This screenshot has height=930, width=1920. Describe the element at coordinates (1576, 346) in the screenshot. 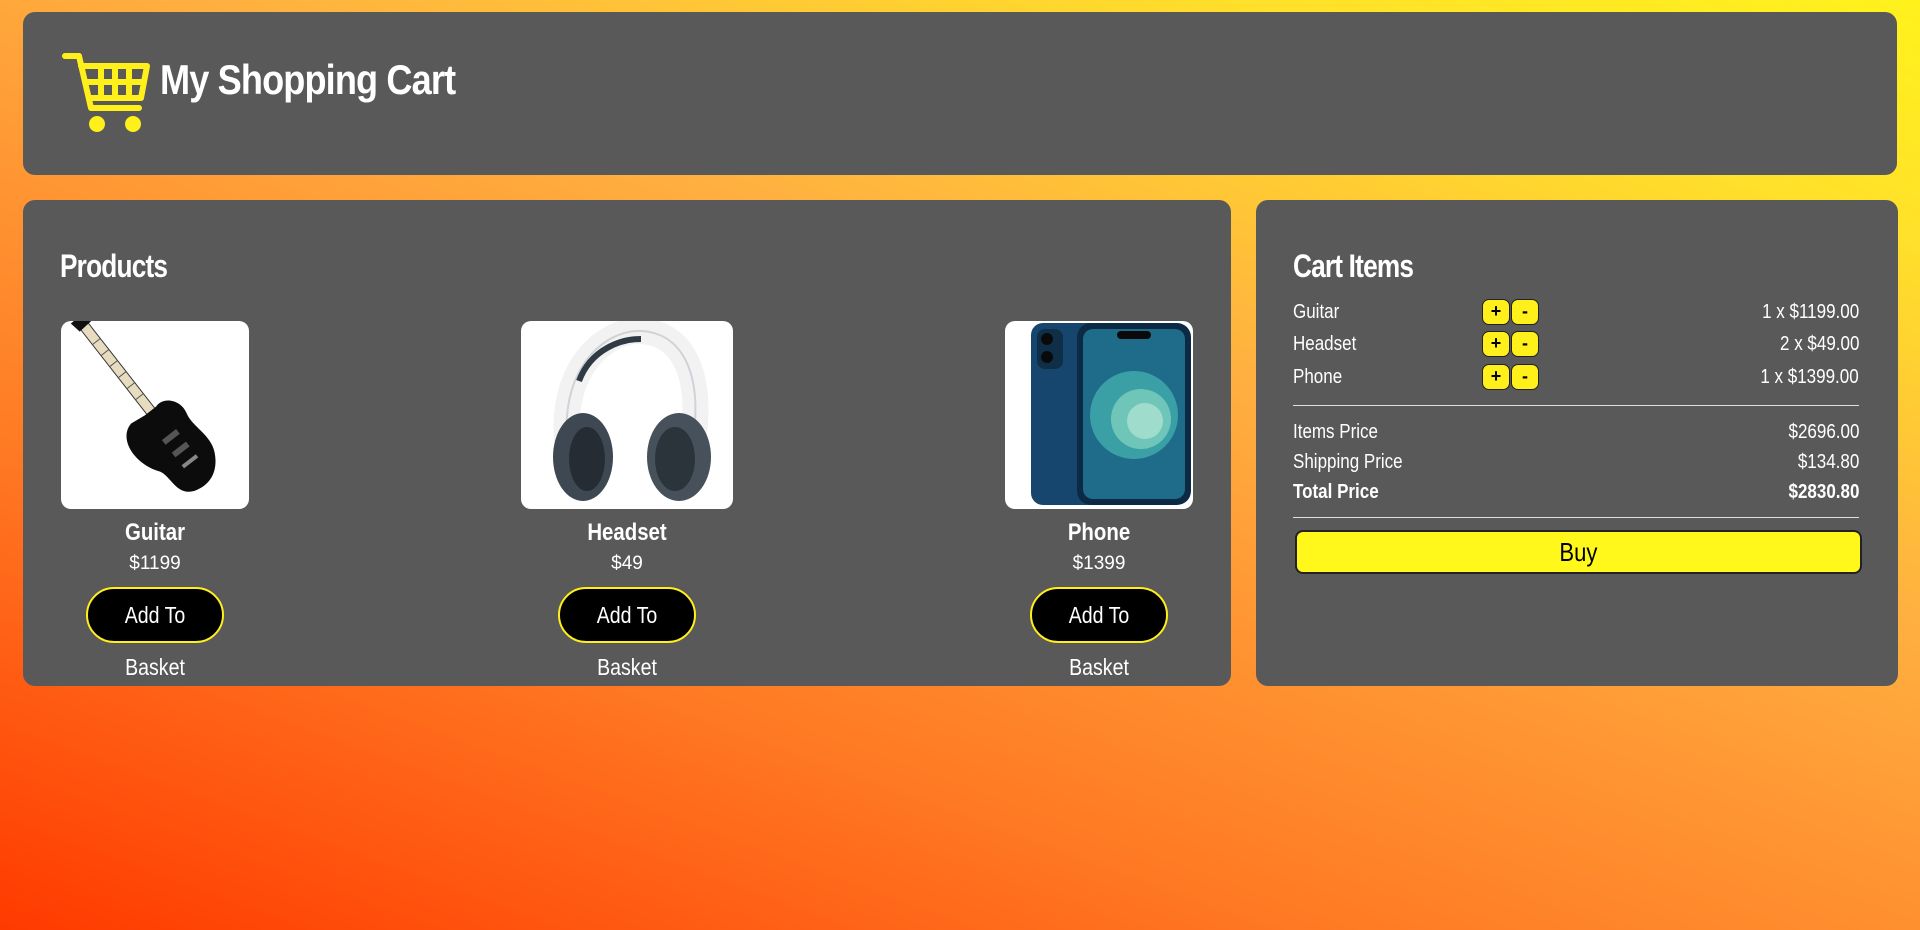

I see `cart-item-headset: Headset + - 2 x $49.00` at that location.